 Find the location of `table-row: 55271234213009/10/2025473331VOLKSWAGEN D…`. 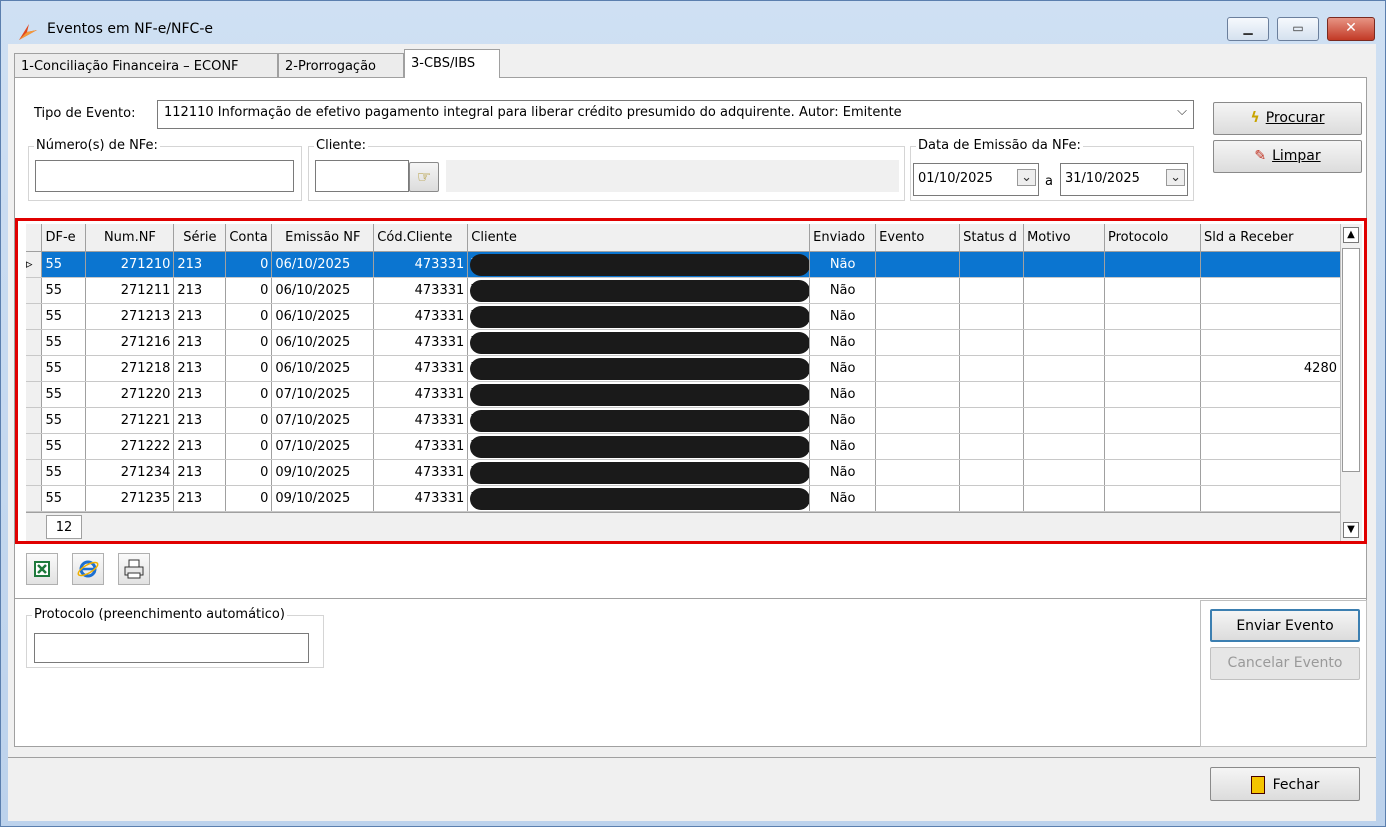

table-row: 55271234213009/10/2025473331VOLKSWAGEN D… is located at coordinates (683, 472).